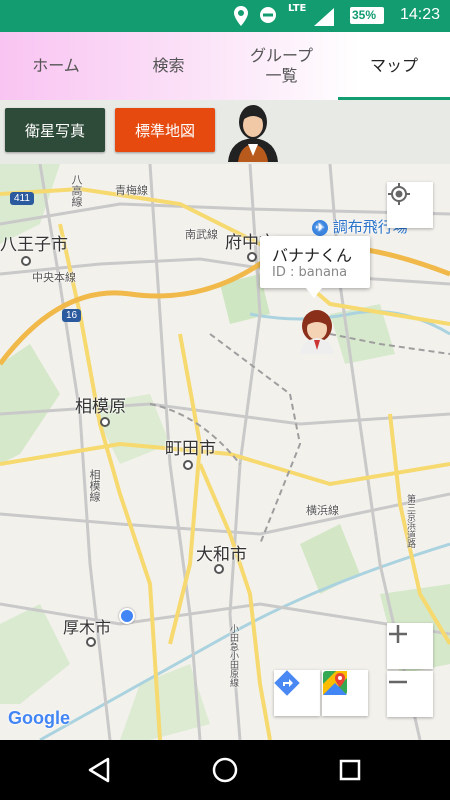  I want to click on tab-group-list: グループ 一覧, so click(281, 66).